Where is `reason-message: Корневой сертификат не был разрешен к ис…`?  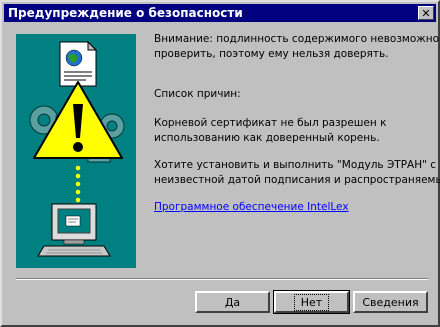 reason-message: Корневой сертификат не был разрешен к ис… is located at coordinates (270, 131).